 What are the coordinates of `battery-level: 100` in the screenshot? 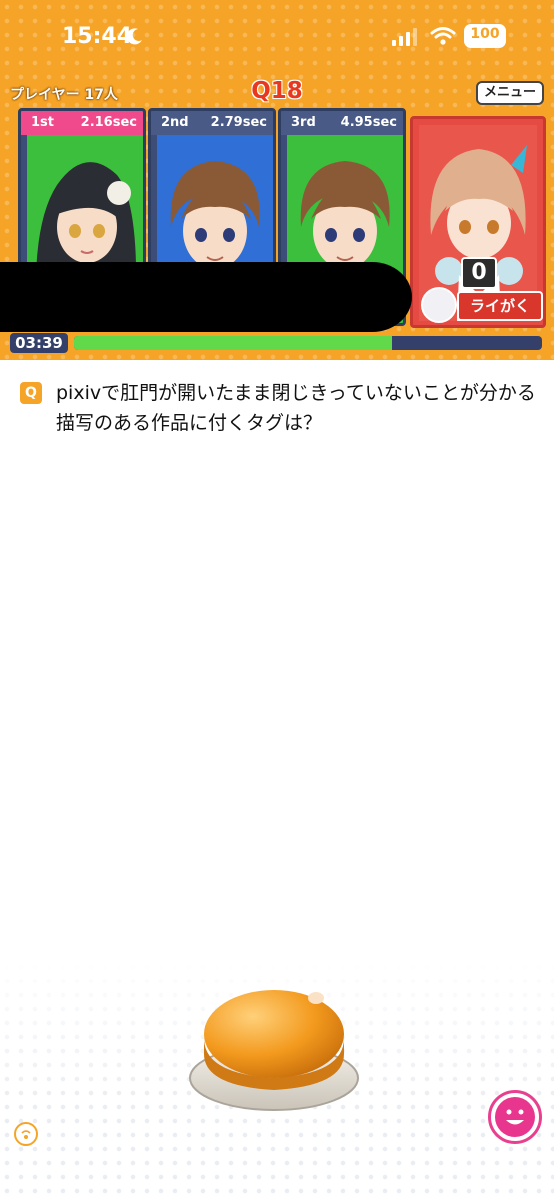 It's located at (485, 34).